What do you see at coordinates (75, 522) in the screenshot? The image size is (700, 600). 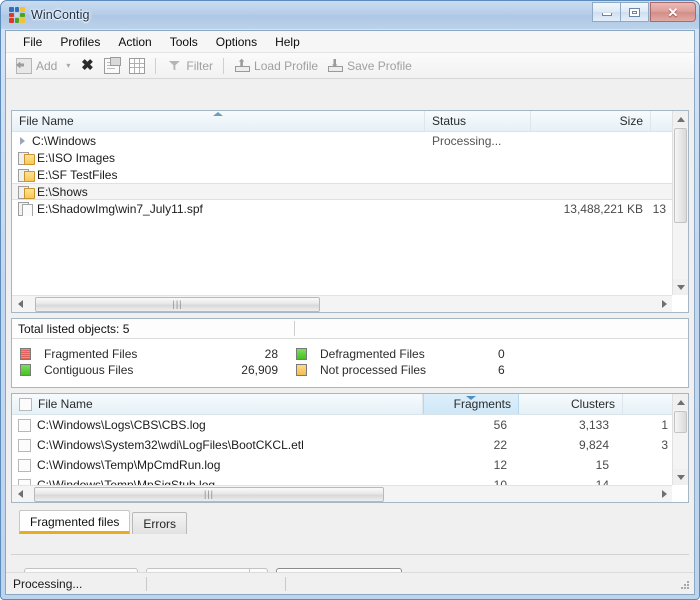 I see `tab-fragmented-files: Fragmented files` at bounding box center [75, 522].